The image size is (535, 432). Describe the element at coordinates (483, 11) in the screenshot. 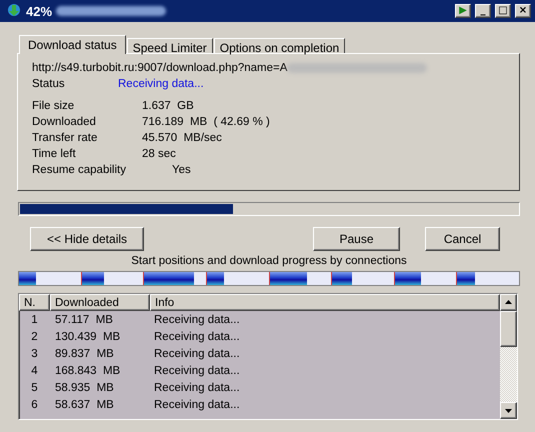

I see `minimize-button: _` at that location.